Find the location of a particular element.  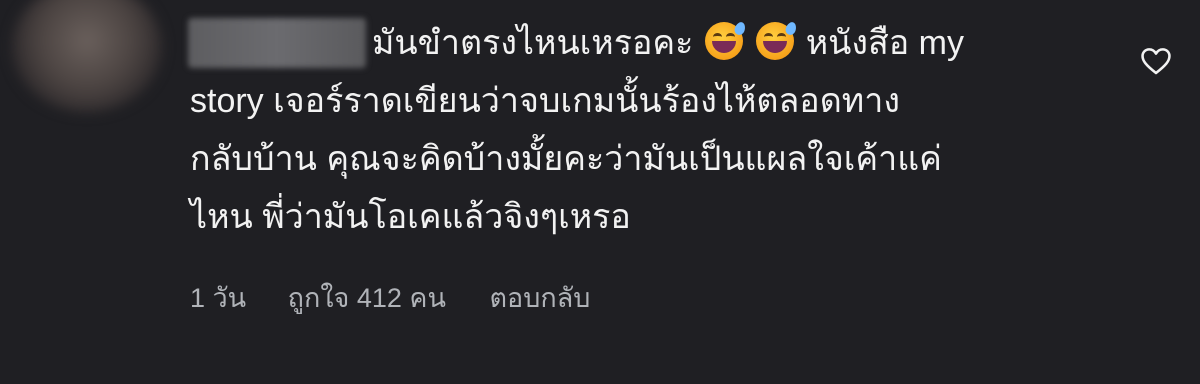

comment-text-segment: หนังสือ my is located at coordinates (884, 43).